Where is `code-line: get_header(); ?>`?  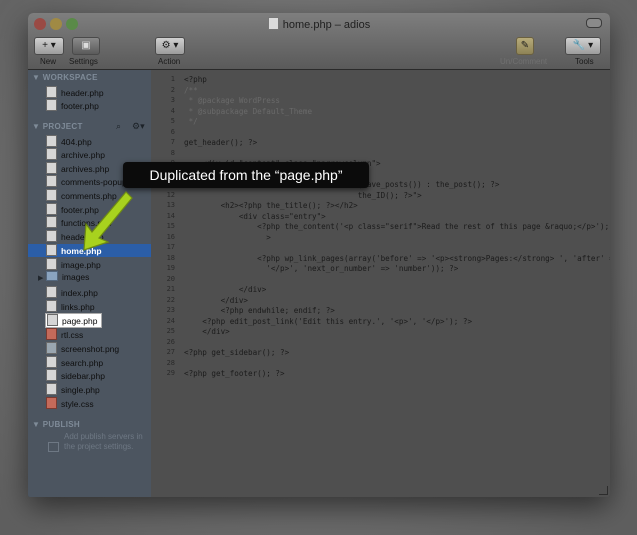 code-line: get_header(); ?> is located at coordinates (221, 142).